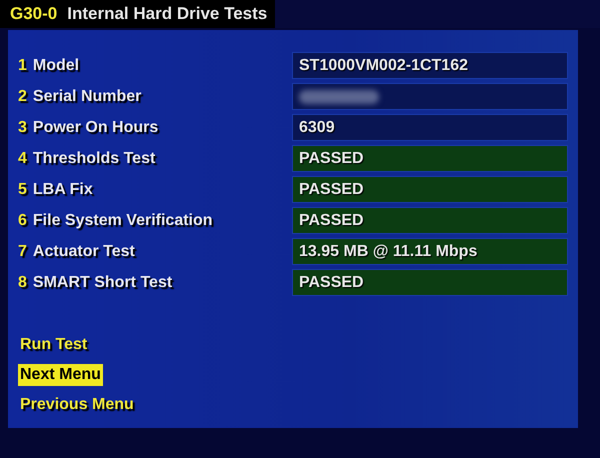 The image size is (600, 458). Describe the element at coordinates (22, 97) in the screenshot. I see `item-number: 2` at that location.